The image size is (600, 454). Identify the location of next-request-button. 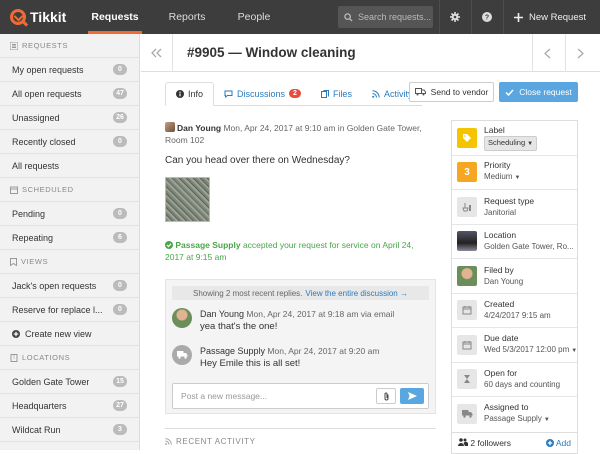
(580, 53).